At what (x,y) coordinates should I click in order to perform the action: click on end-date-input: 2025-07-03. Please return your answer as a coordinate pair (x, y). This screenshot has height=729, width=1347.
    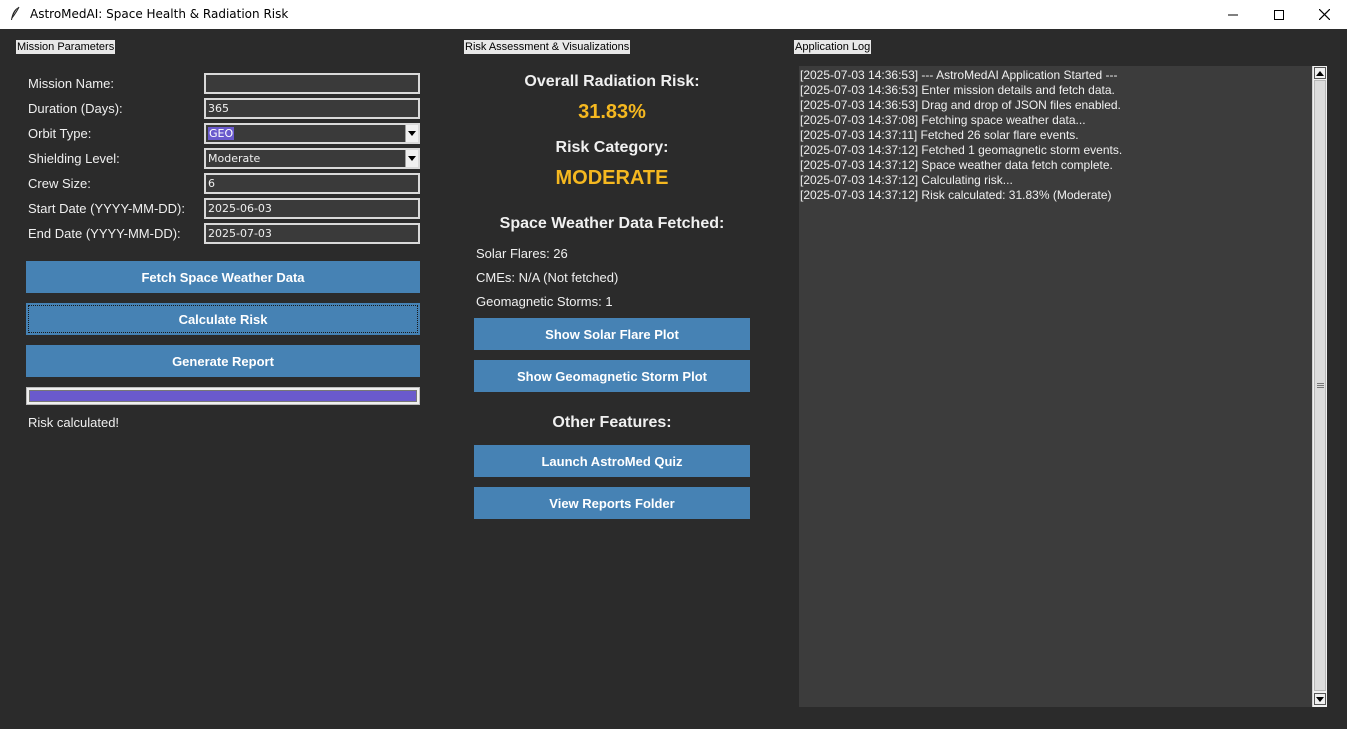
    Looking at the image, I should click on (312, 233).